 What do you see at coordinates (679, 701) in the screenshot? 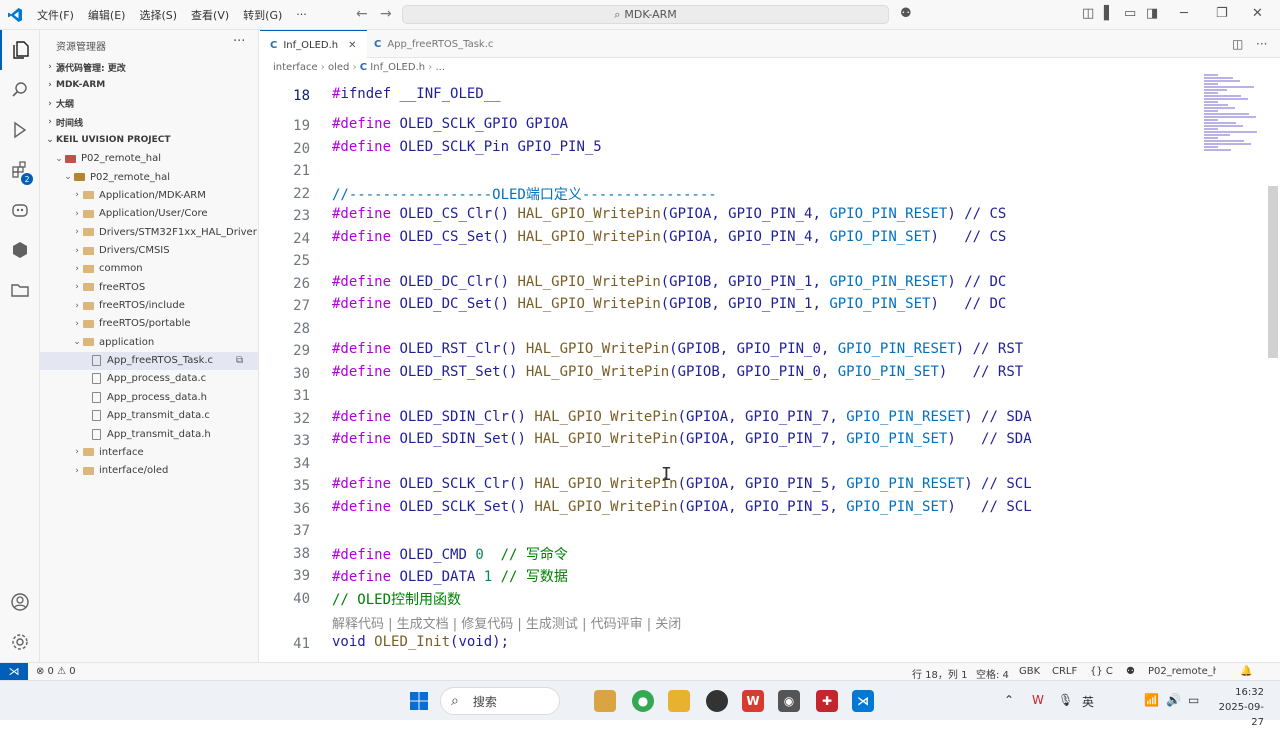
I see `file-explorer-icon` at bounding box center [679, 701].